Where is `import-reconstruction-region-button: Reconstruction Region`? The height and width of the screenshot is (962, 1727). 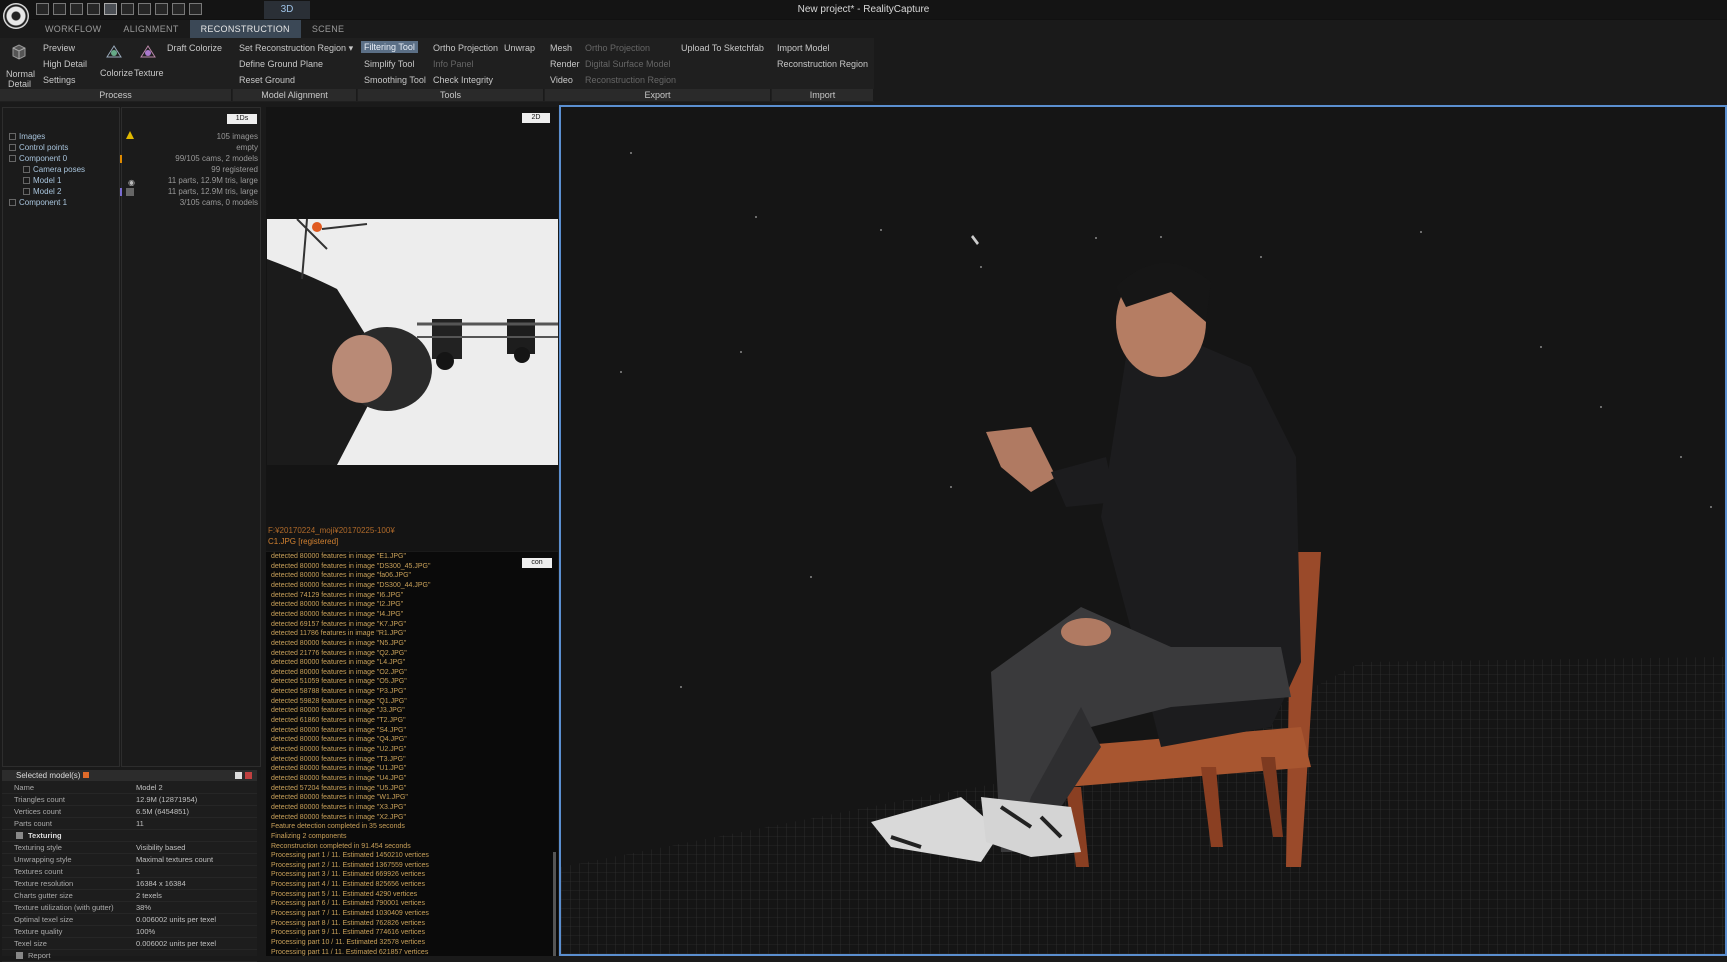
import-reconstruction-region-button: Reconstruction Region is located at coordinates (822, 64).